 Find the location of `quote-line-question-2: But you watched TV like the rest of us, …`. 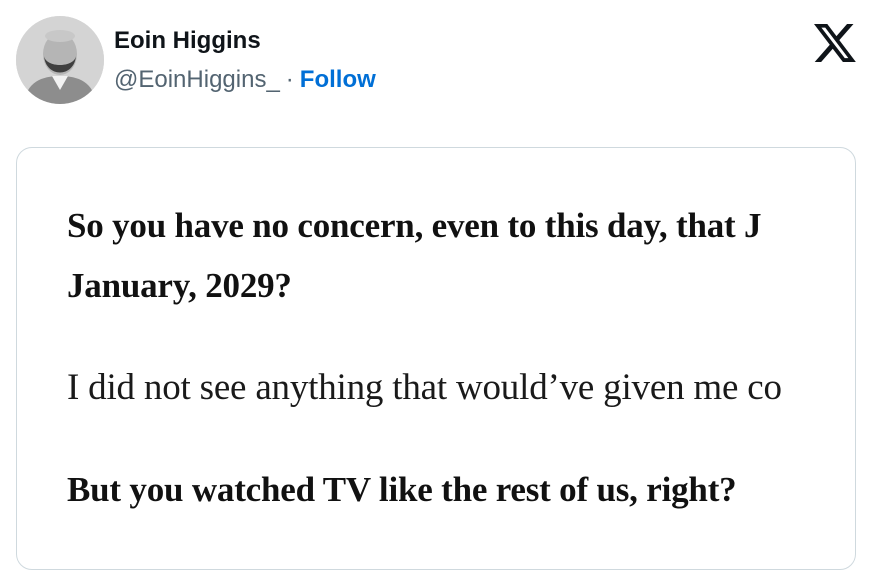

quote-line-question-2: But you watched TV like the rest of us, … is located at coordinates (402, 489).